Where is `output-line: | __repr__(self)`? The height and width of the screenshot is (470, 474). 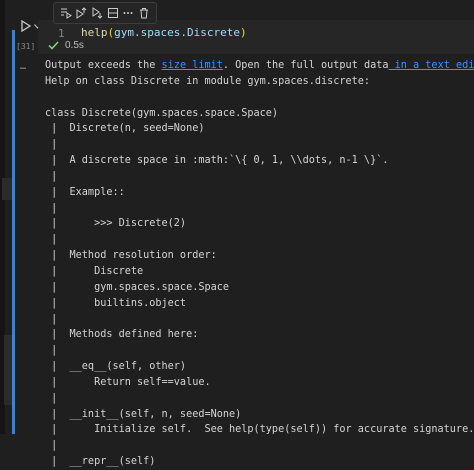 output-line: | __repr__(self) is located at coordinates (257, 462).